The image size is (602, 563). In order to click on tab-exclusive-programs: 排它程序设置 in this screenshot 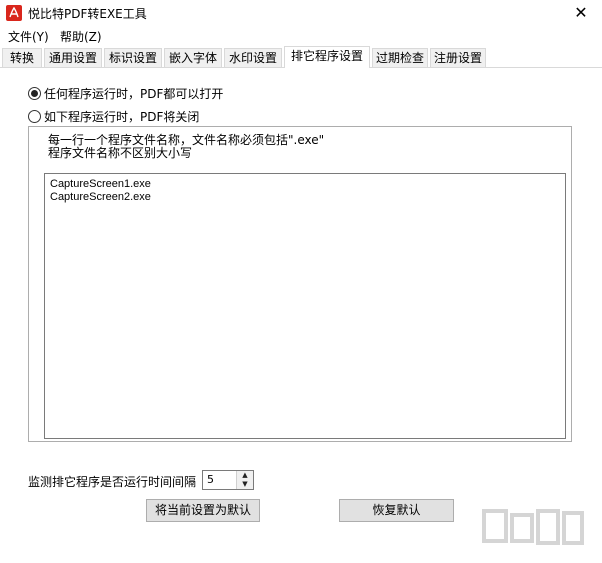, I will do `click(327, 57)`.